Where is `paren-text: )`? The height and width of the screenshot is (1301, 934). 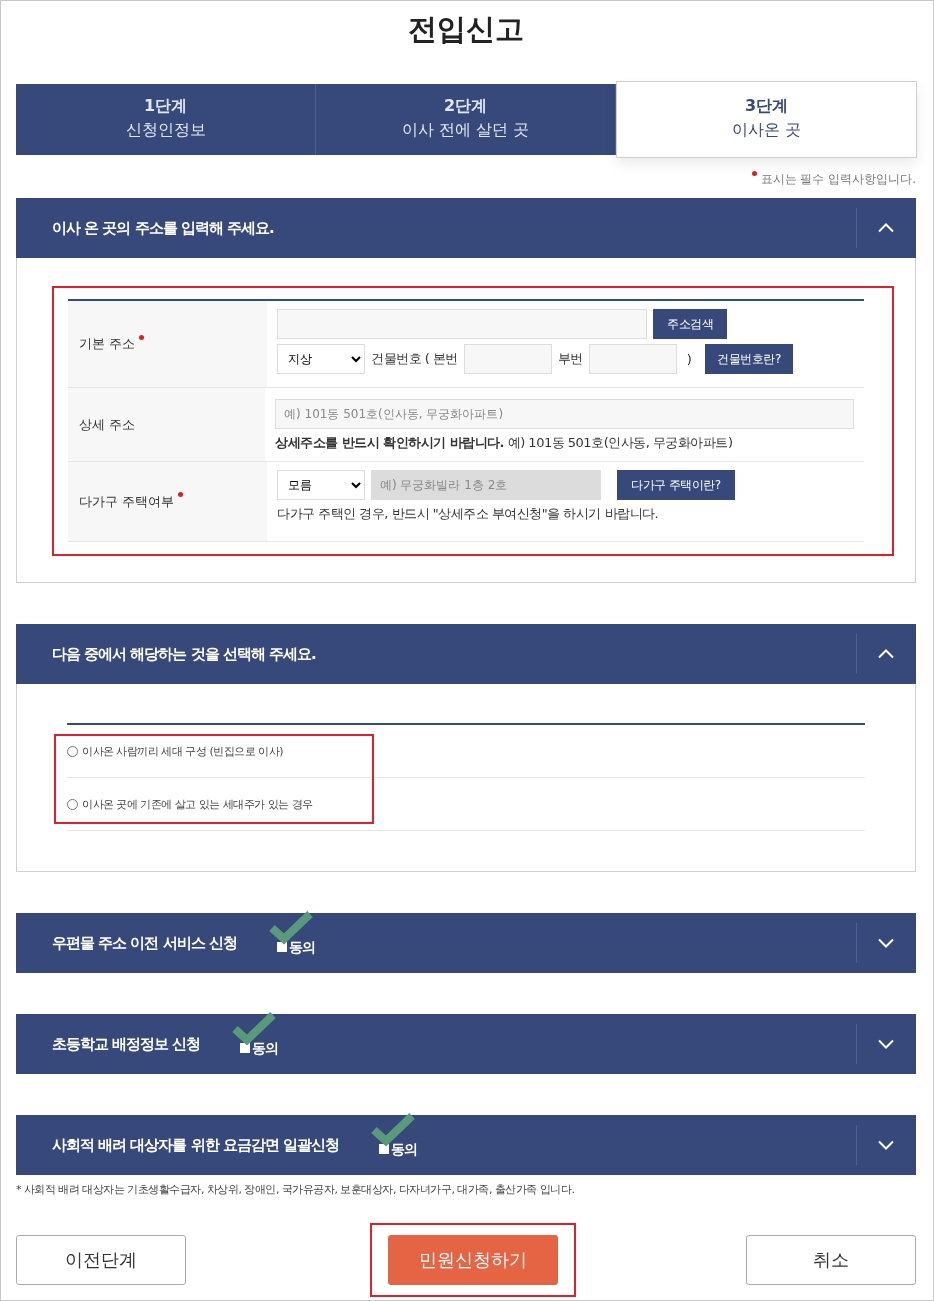
paren-text: ) is located at coordinates (689, 359).